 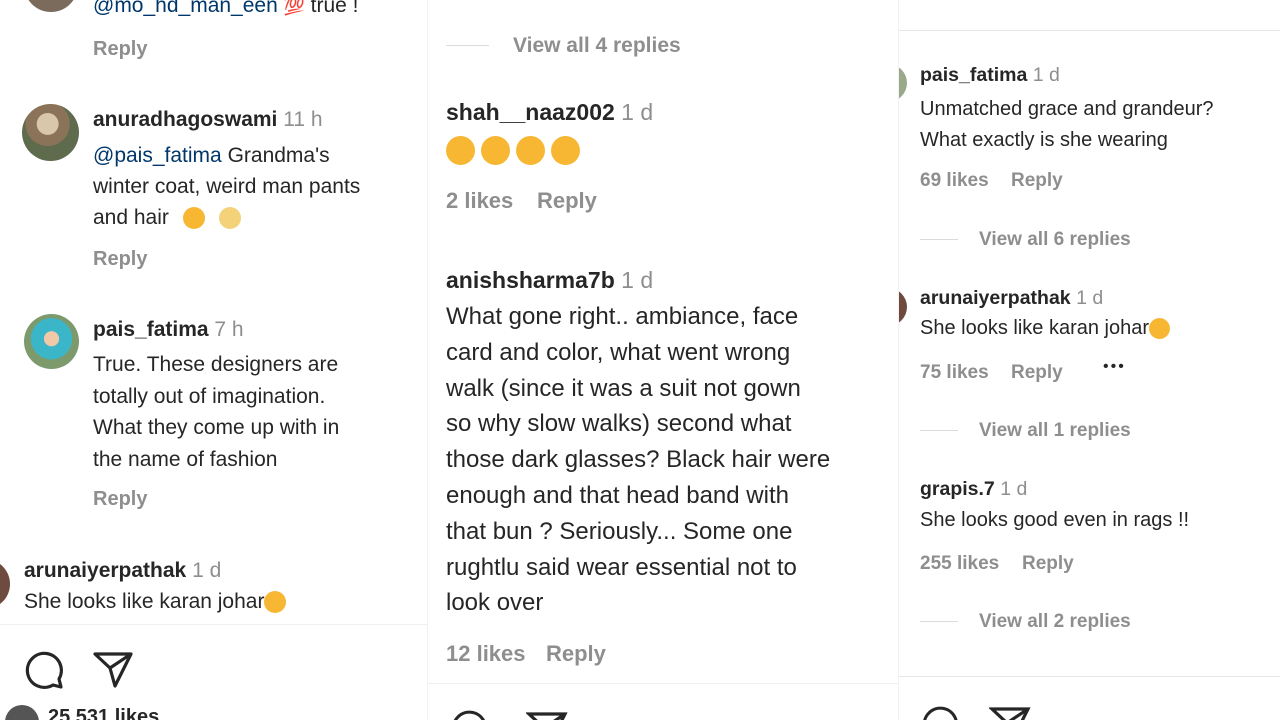 I want to click on view-replies-button: View all 1 replies, so click(x=1055, y=431).